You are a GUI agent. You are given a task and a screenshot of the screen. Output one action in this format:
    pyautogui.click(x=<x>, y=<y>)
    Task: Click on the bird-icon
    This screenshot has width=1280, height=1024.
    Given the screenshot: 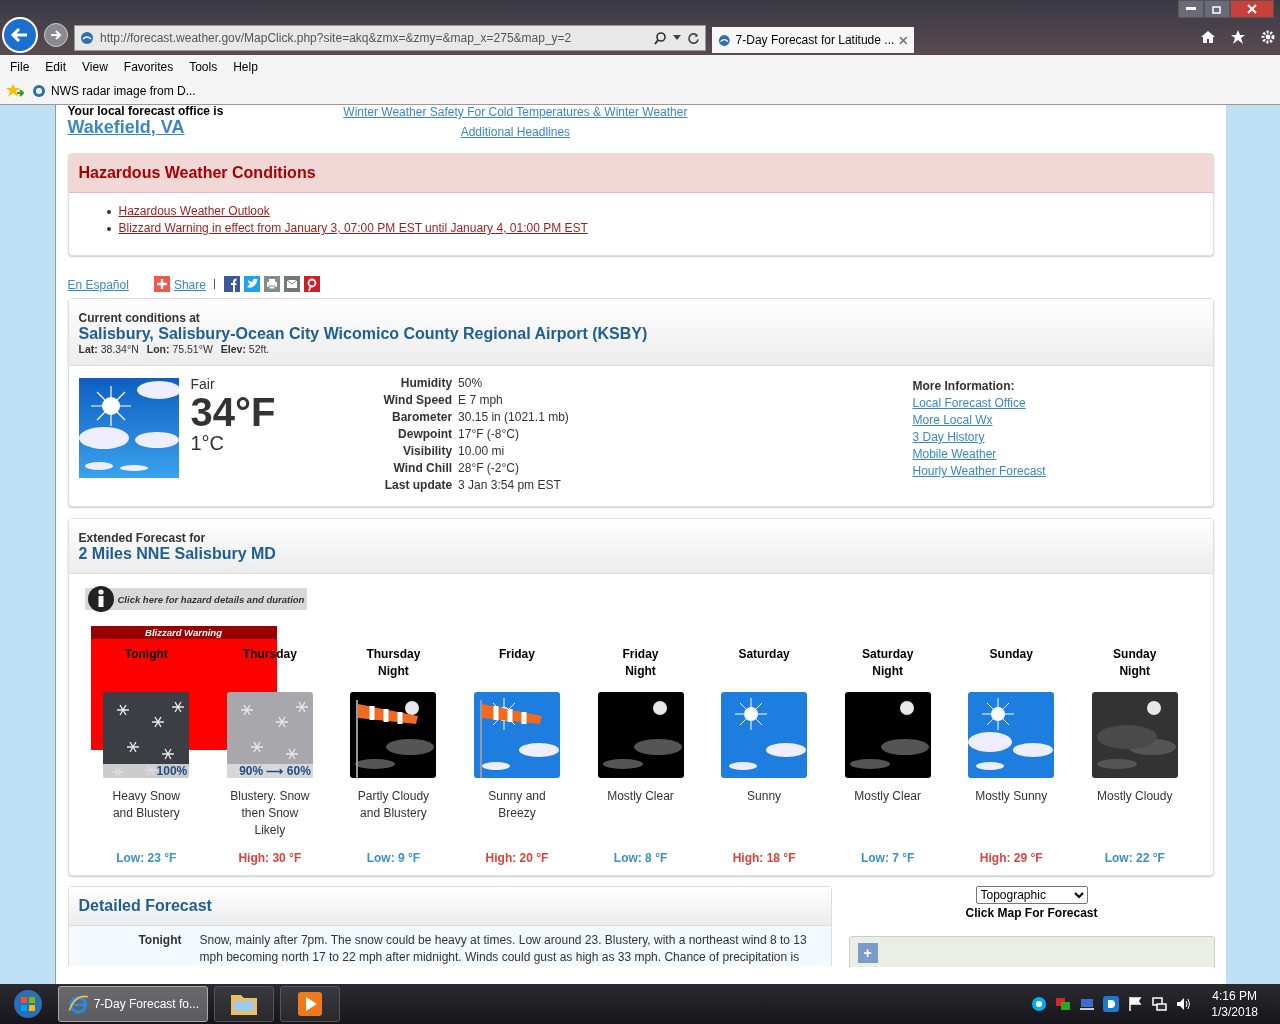 What is the action you would take?
    pyautogui.click(x=251, y=284)
    